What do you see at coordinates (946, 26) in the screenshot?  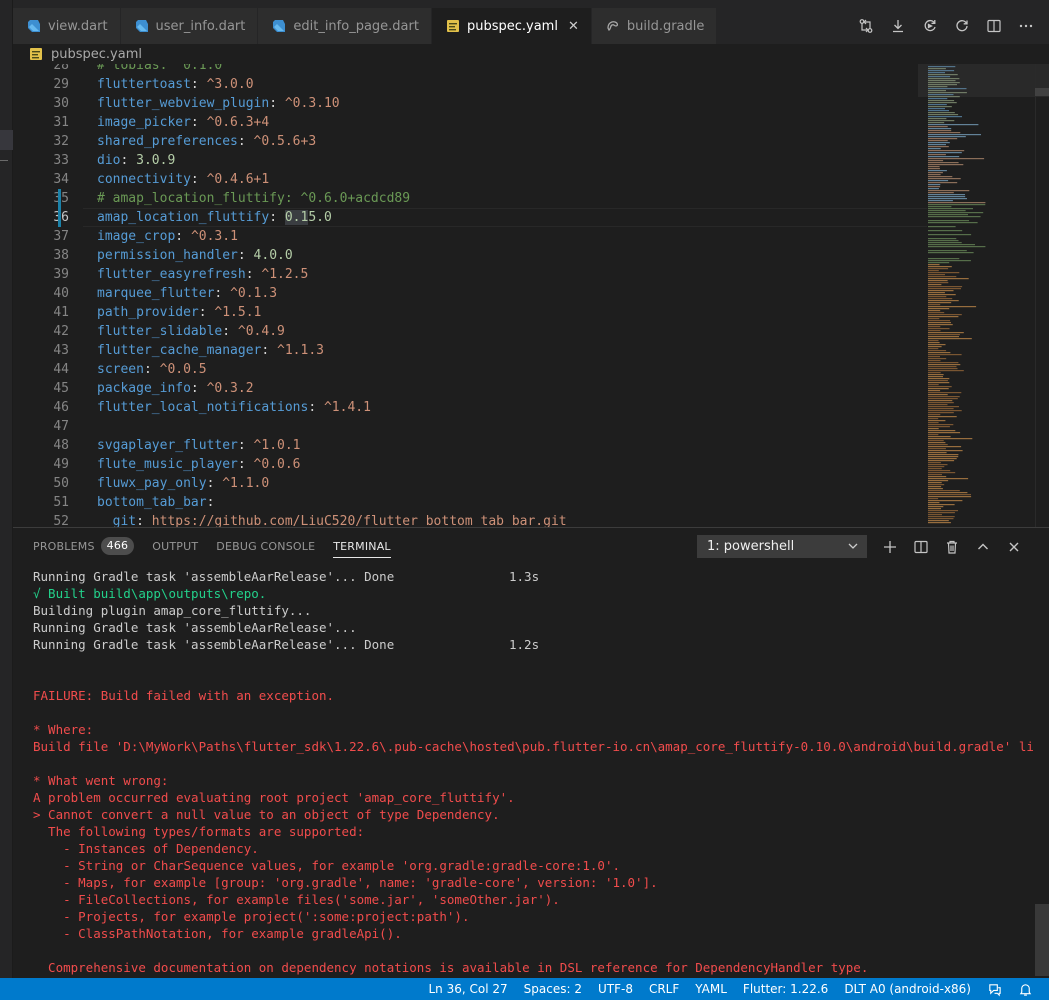 I see `editor-actions` at bounding box center [946, 26].